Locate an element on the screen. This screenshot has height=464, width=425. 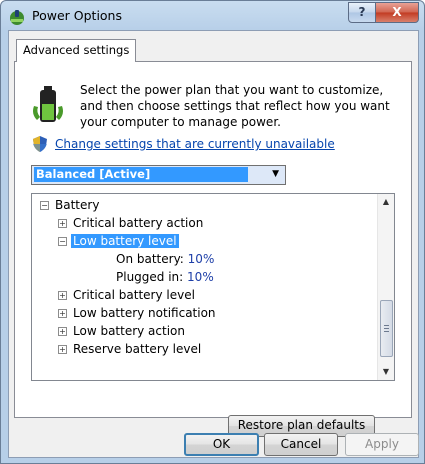
scroll-down-arrow-icon: ▼ is located at coordinates (386, 372).